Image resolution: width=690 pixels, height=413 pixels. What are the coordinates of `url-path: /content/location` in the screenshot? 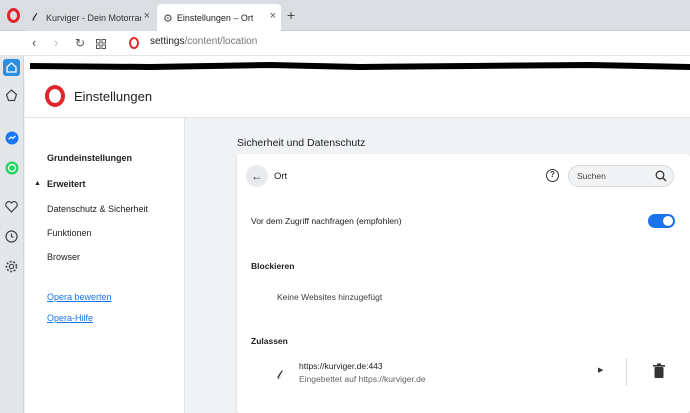 It's located at (221, 41).